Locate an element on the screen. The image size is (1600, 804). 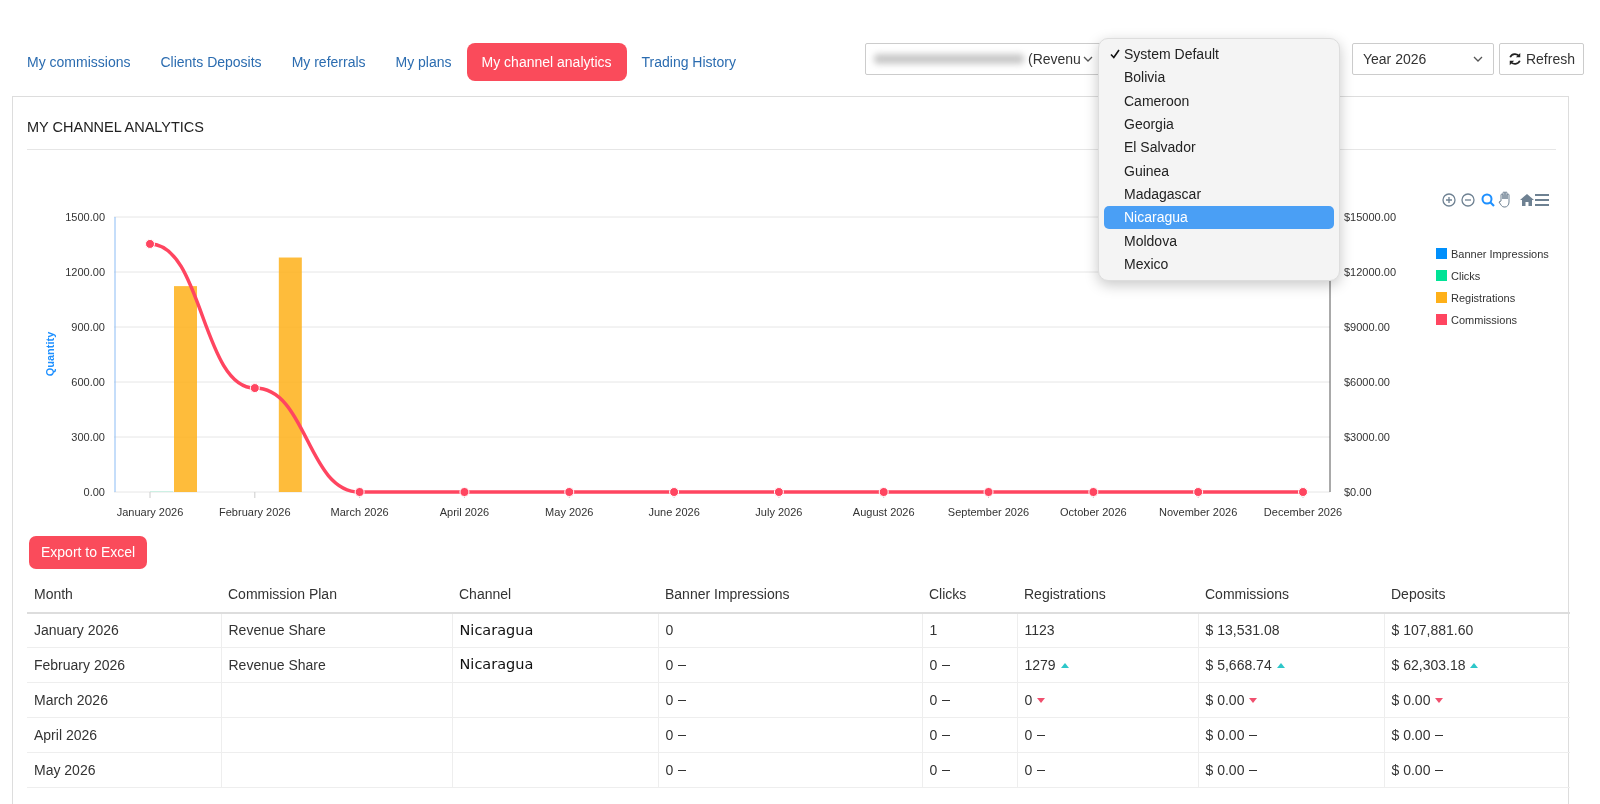
table-cell: March 2026 is located at coordinates (124, 700).